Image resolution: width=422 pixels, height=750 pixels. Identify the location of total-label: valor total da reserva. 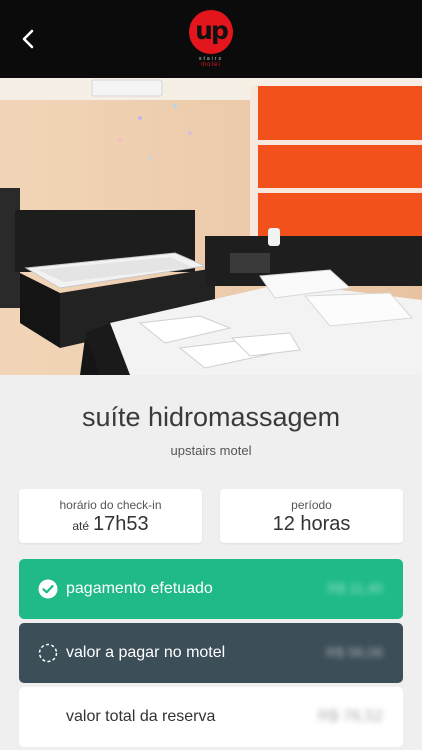
(141, 716).